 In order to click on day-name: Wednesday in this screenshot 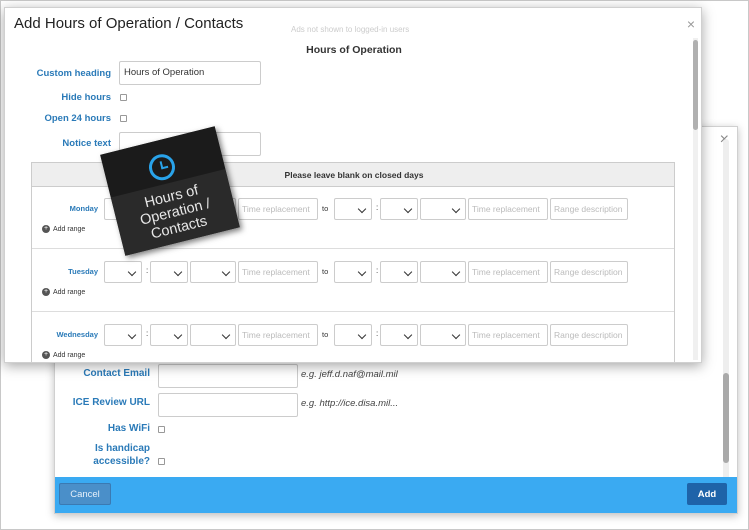, I will do `click(77, 334)`.